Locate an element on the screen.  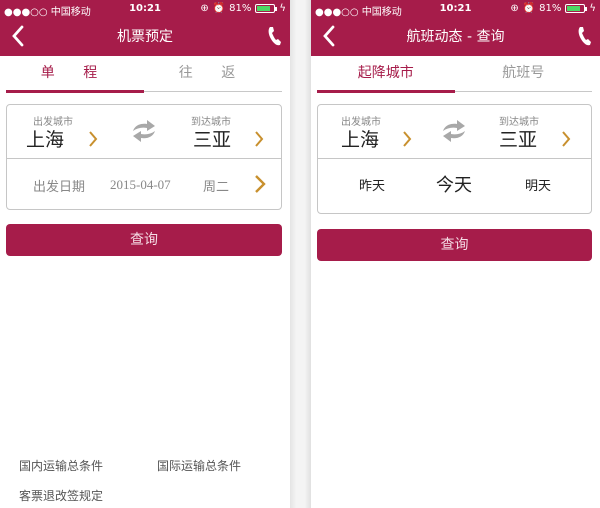
trip-type-tabs: 单 程 往 返 is located at coordinates (144, 75).